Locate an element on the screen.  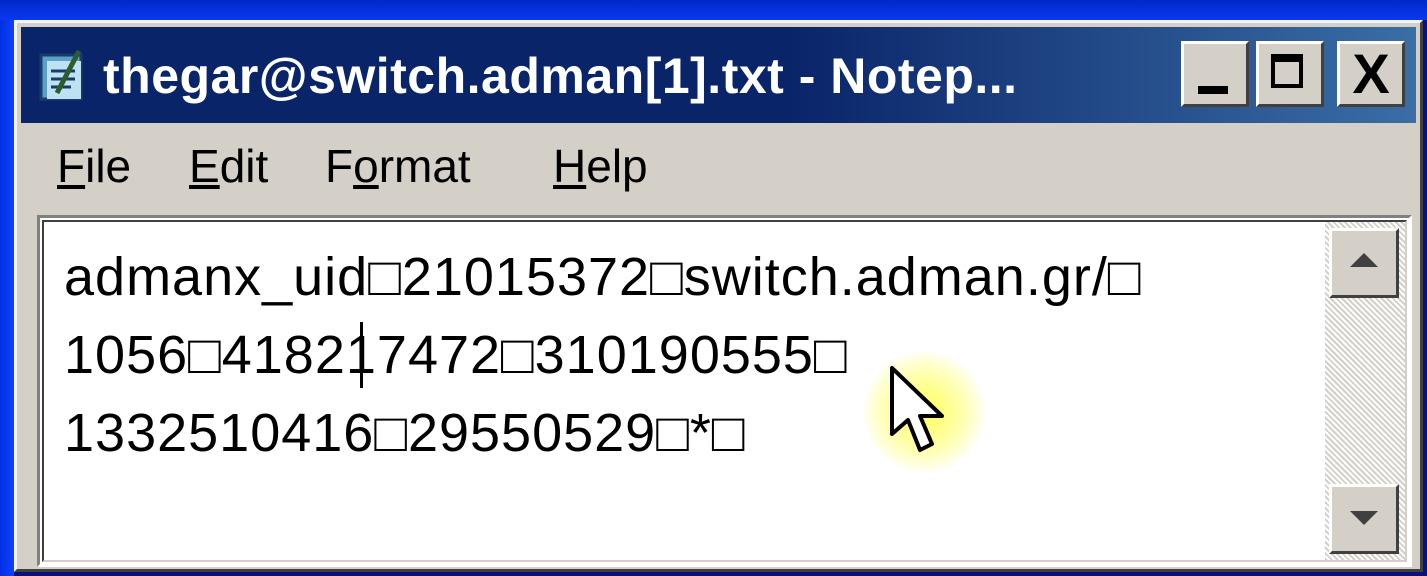
text-line: 1056□418217472□310190555□ is located at coordinates (456, 355).